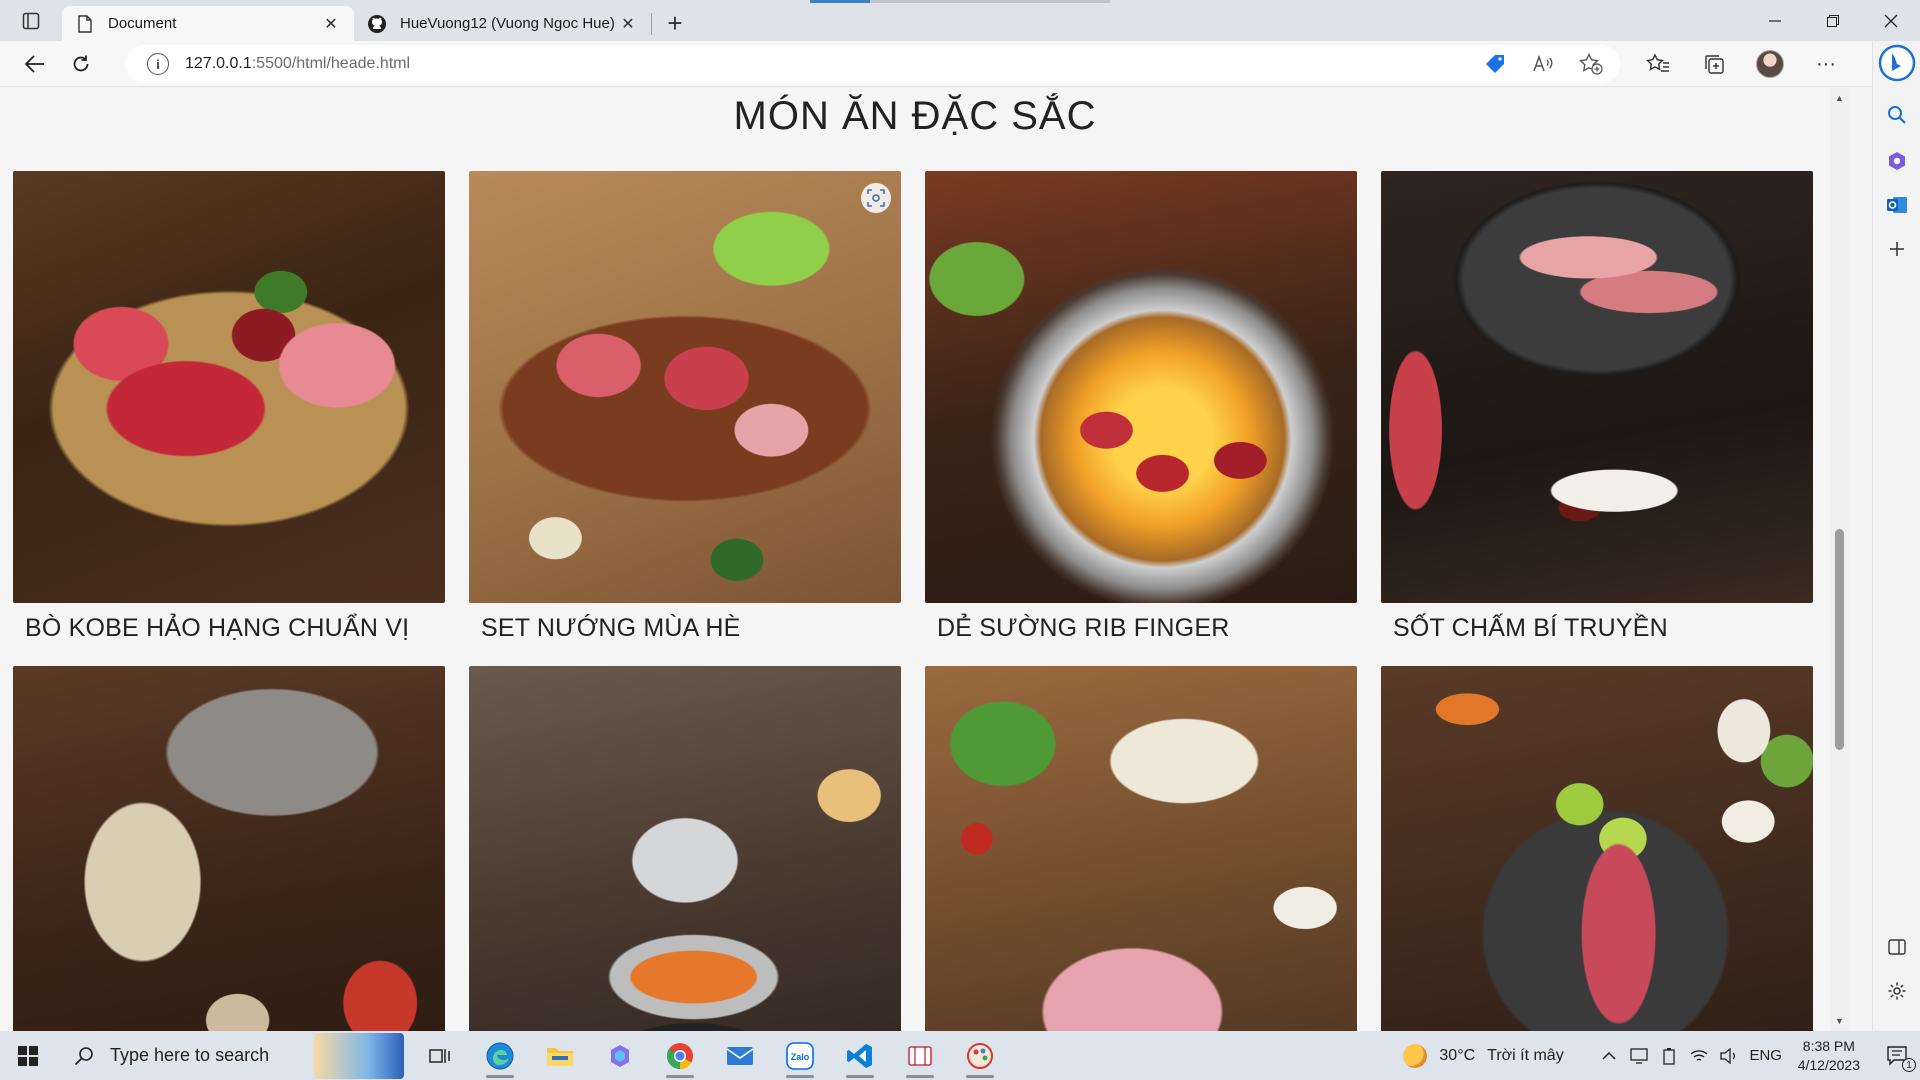 This screenshot has height=1080, width=1920. I want to click on page-scrollbar: ▲ ▼, so click(1839, 559).